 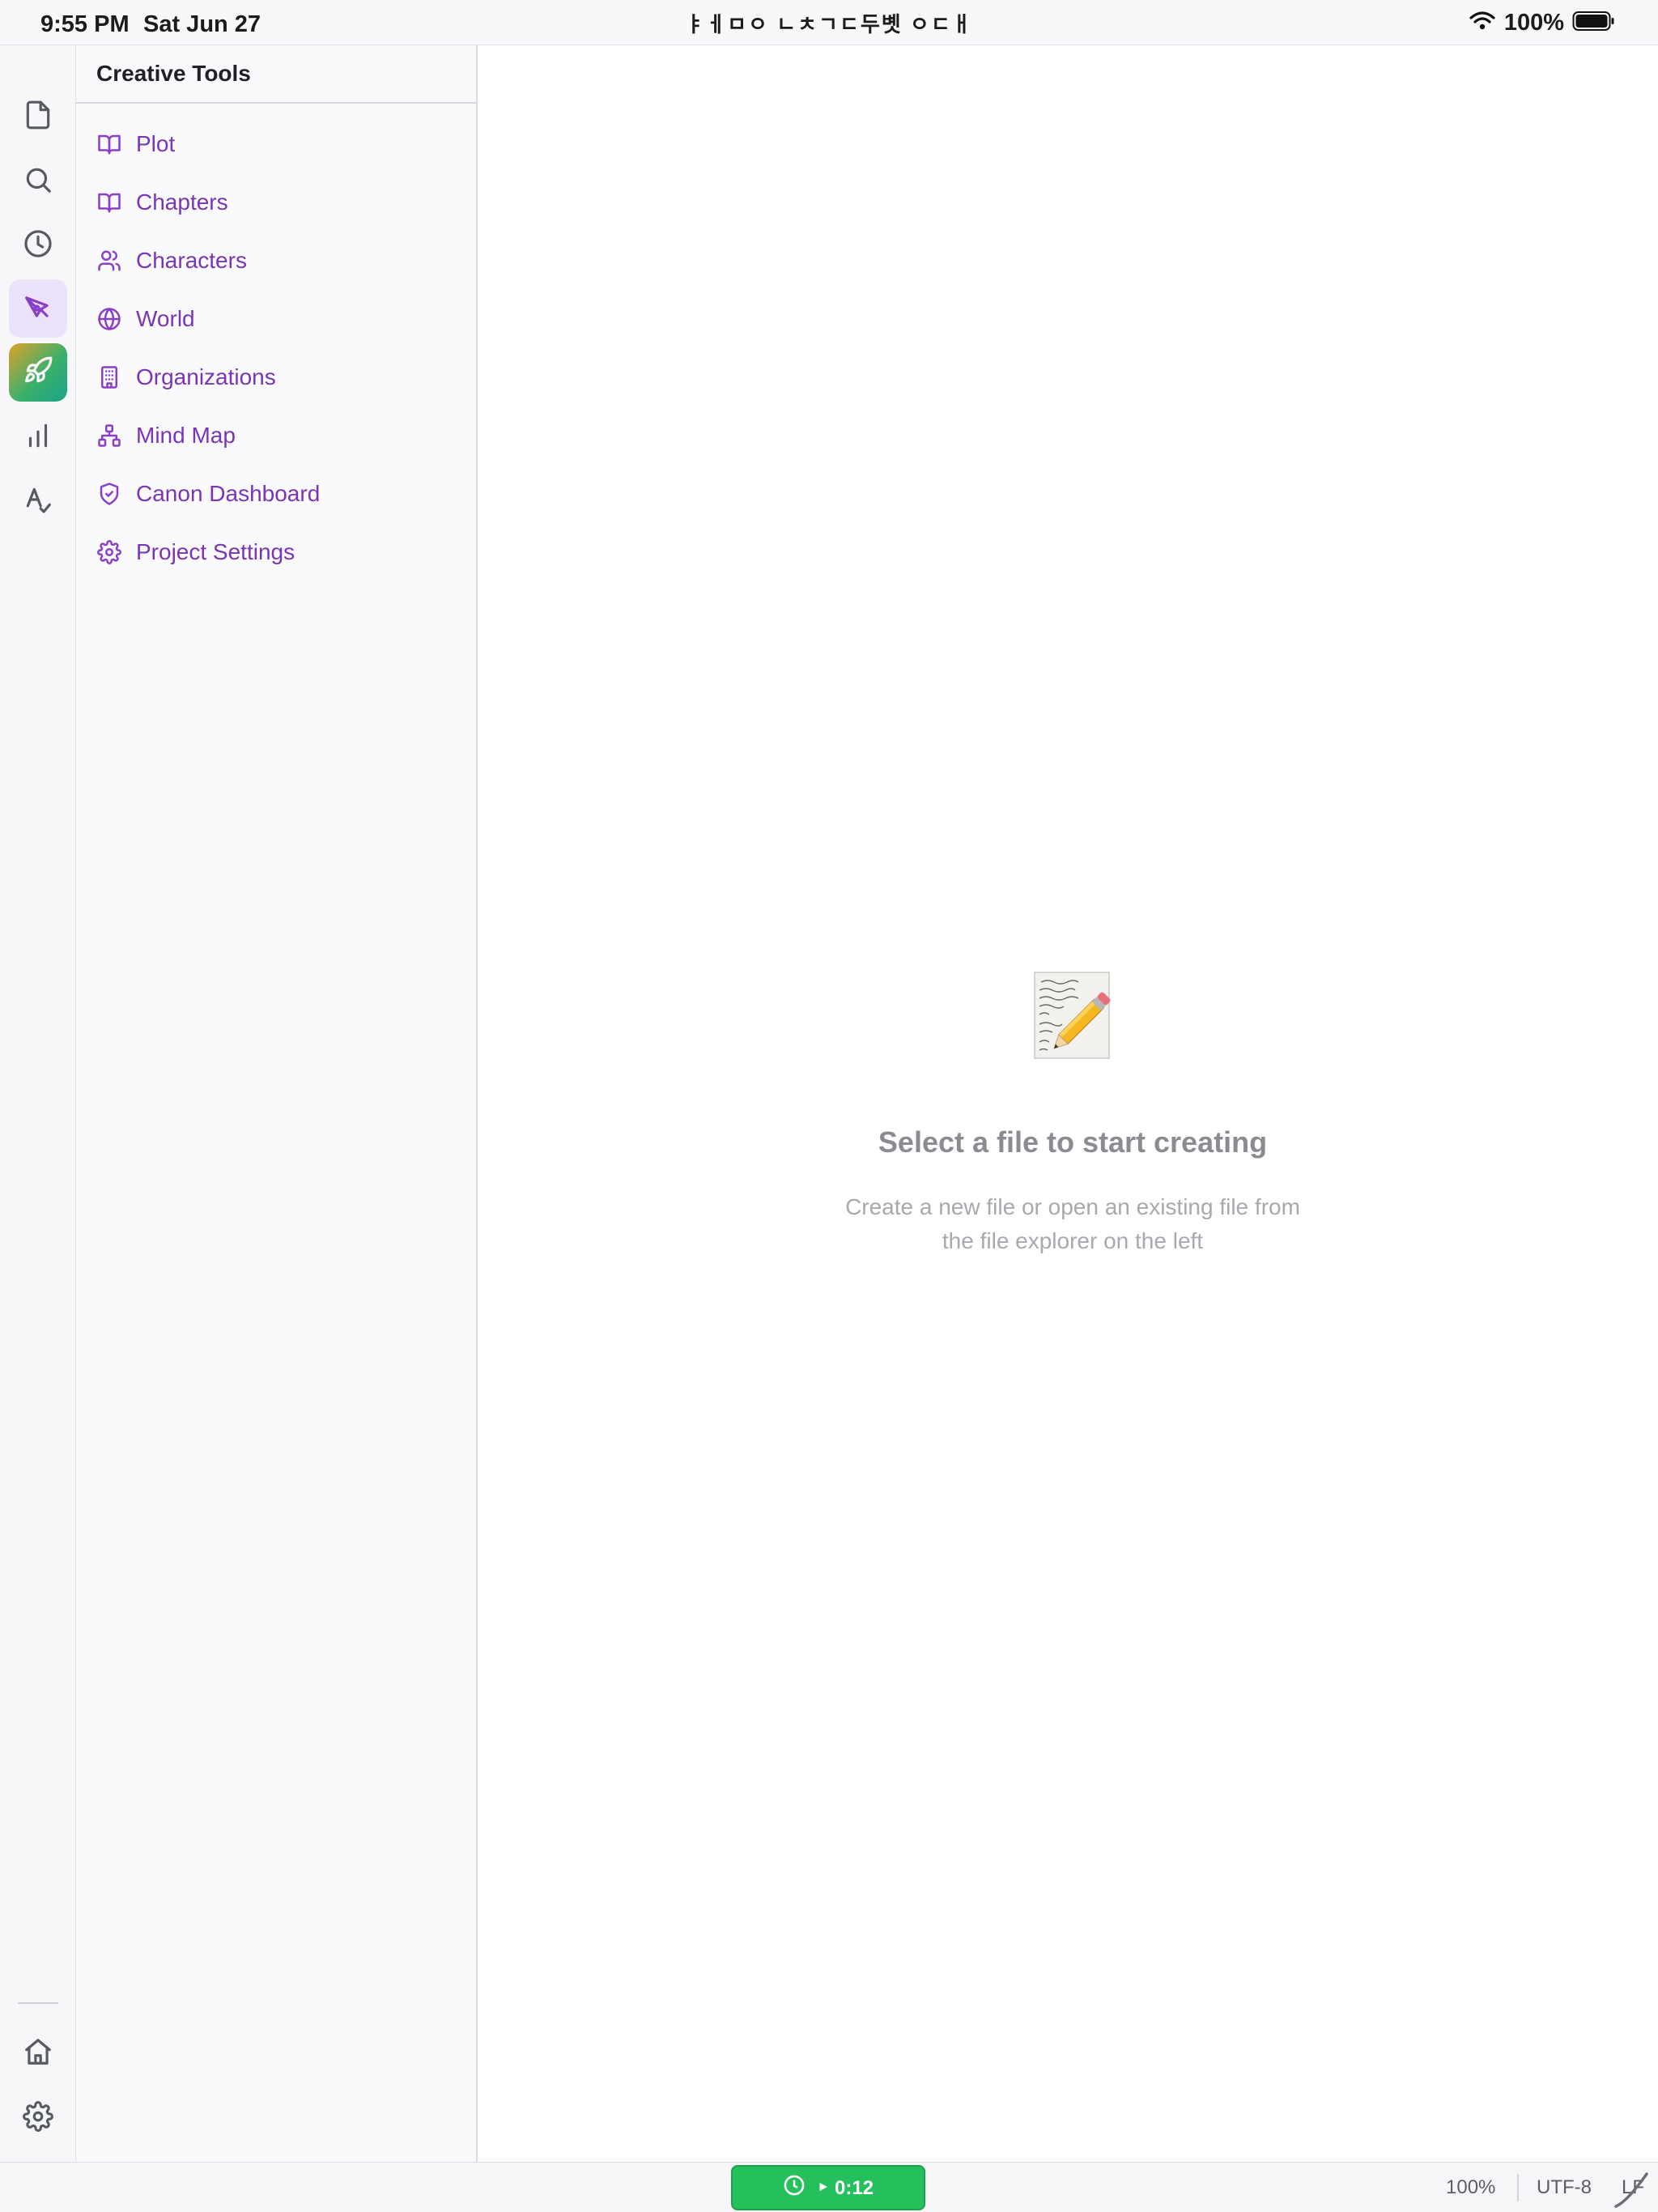 What do you see at coordinates (1564, 2187) in the screenshot?
I see `encoding-indicator: UTF-8` at bounding box center [1564, 2187].